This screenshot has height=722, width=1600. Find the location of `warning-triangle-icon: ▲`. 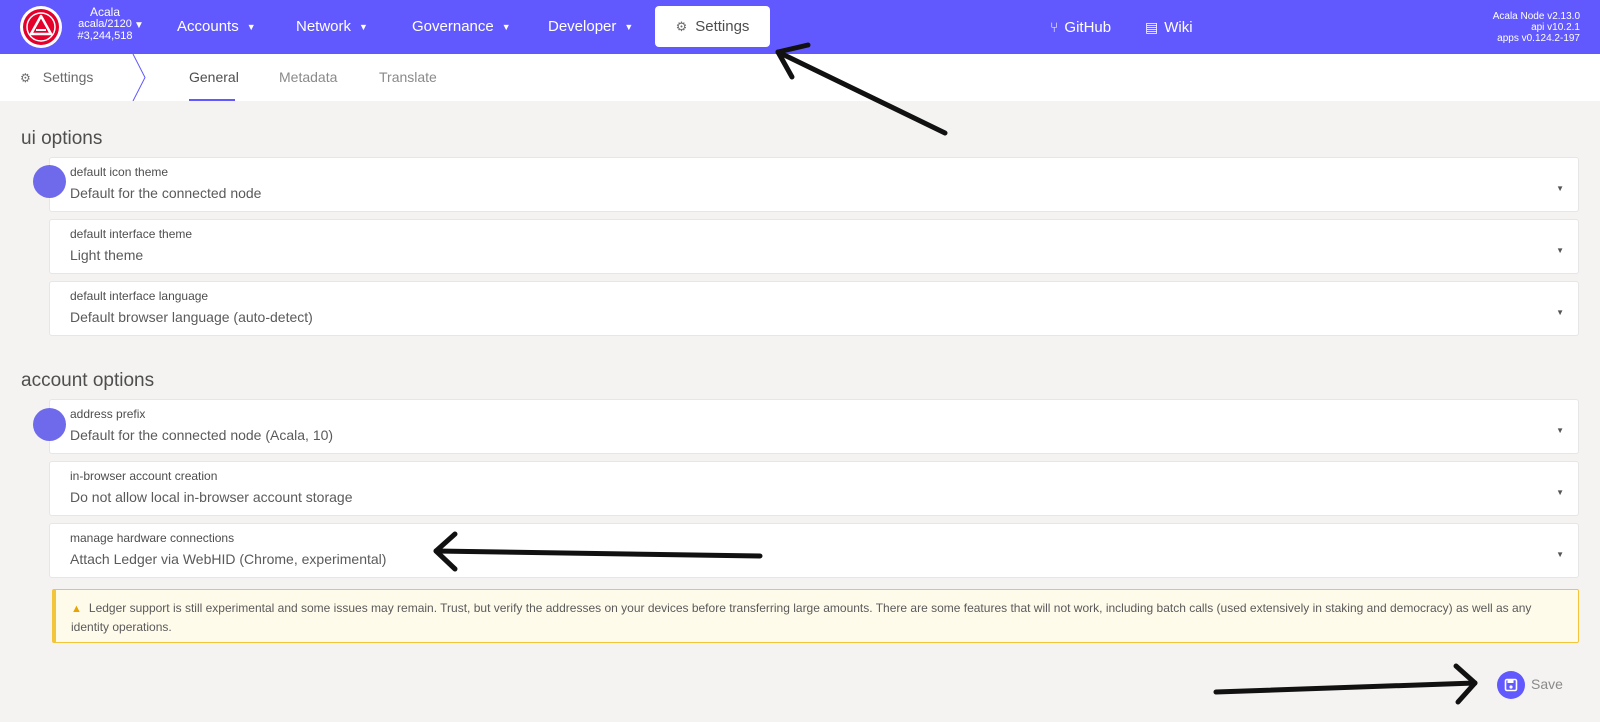

warning-triangle-icon: ▲ is located at coordinates (76, 609).